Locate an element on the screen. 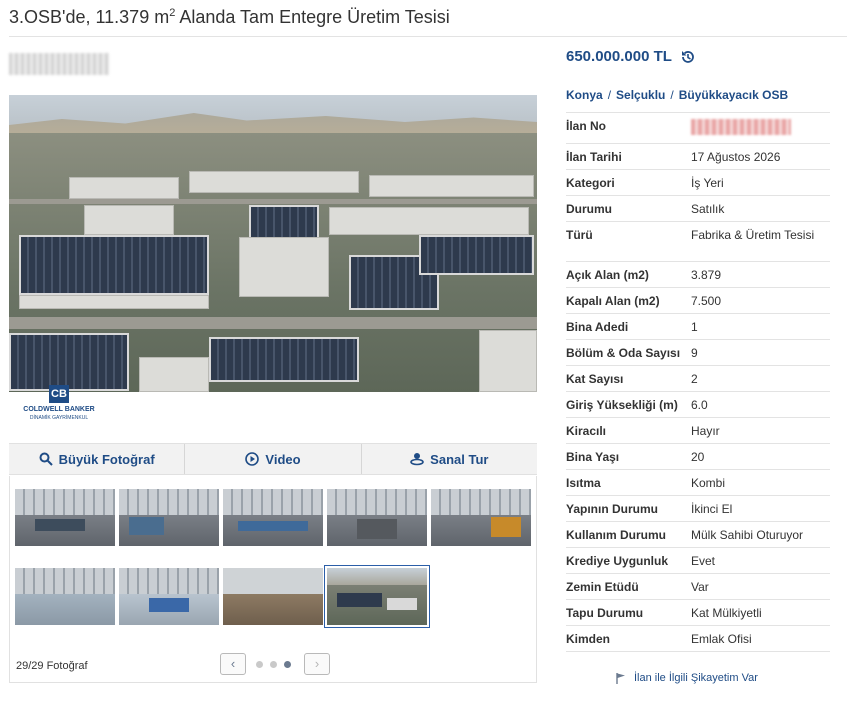  detail-row: Açık Alan (m2) 3.879 is located at coordinates (698, 275).